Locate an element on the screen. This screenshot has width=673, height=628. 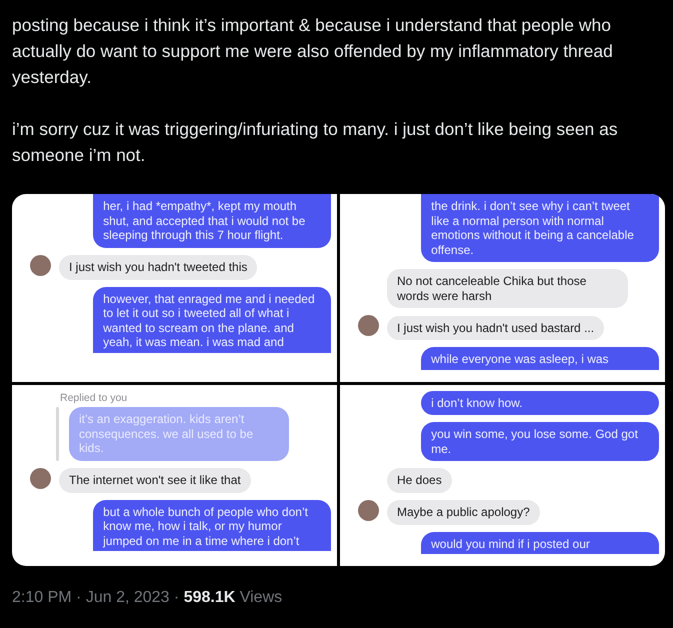
message-bubble: her, i had *empathy*, kept my mouth shut, and accepted that i would not be sleeping through this 7 hour flight. is located at coordinates (212, 221).